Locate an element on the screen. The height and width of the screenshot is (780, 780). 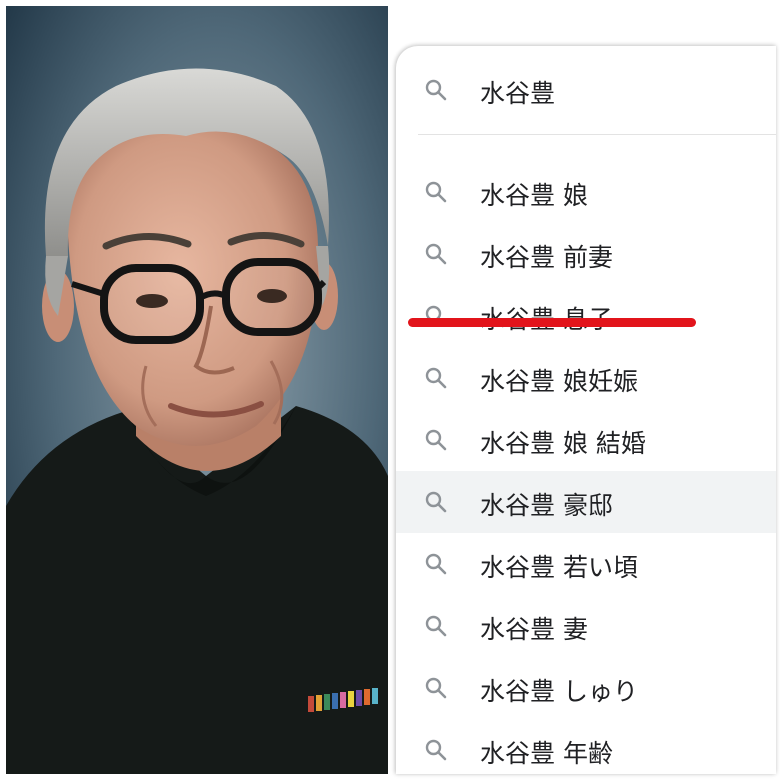
suggestion-item: 水谷豊 娘 結婚 is located at coordinates (586, 440).